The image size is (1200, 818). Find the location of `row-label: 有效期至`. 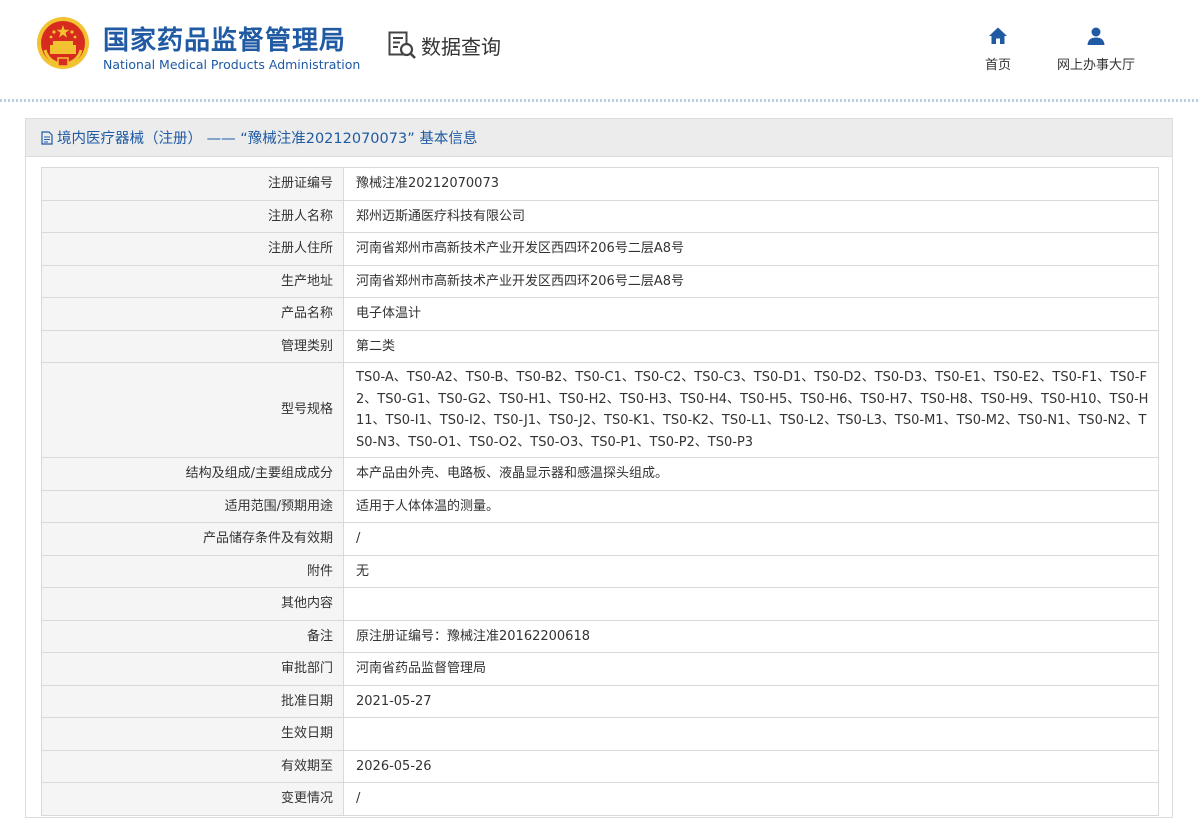

row-label: 有效期至 is located at coordinates (192, 766).